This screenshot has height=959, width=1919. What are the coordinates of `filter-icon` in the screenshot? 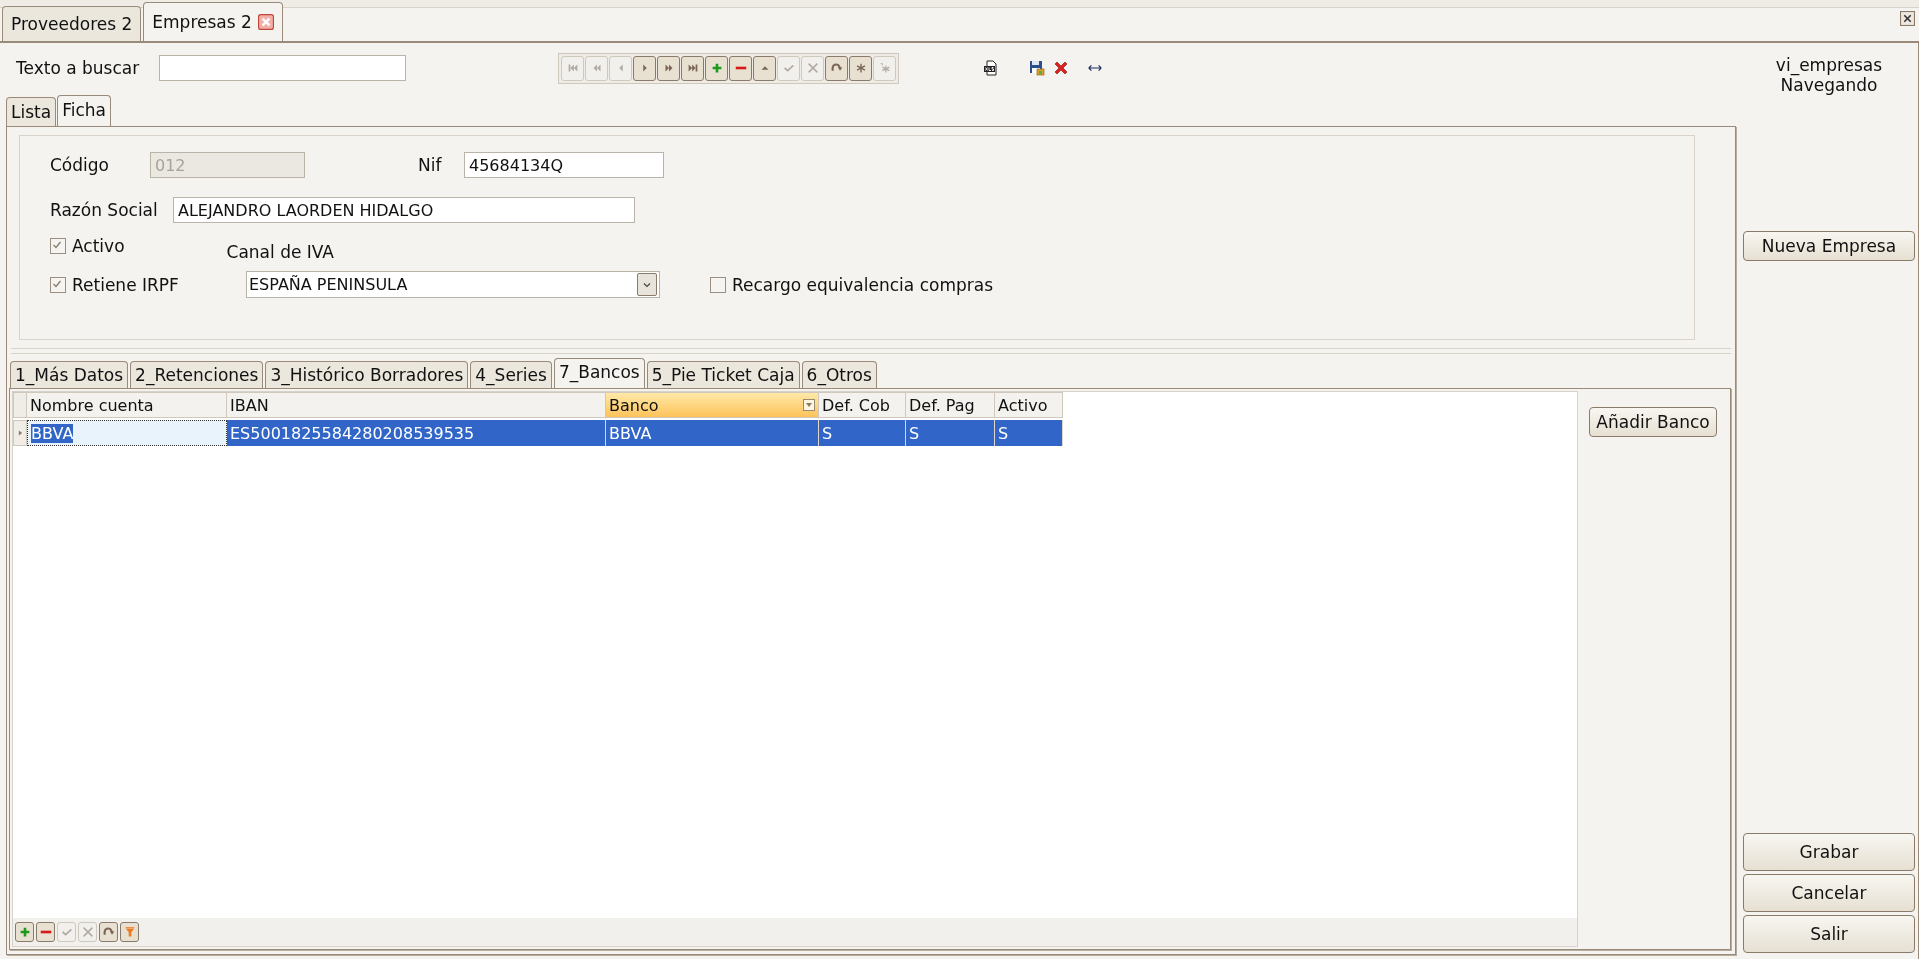 It's located at (809, 405).